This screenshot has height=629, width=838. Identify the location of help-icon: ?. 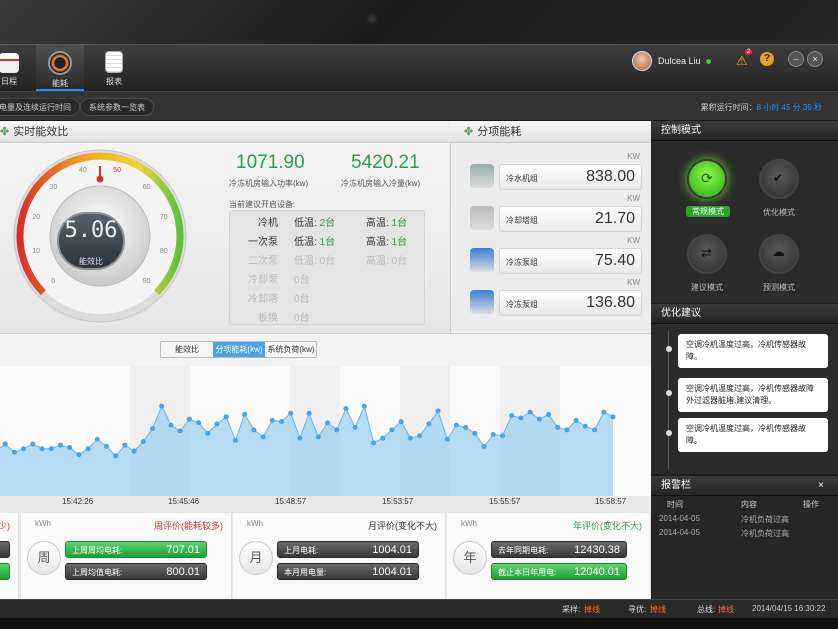
(767, 59).